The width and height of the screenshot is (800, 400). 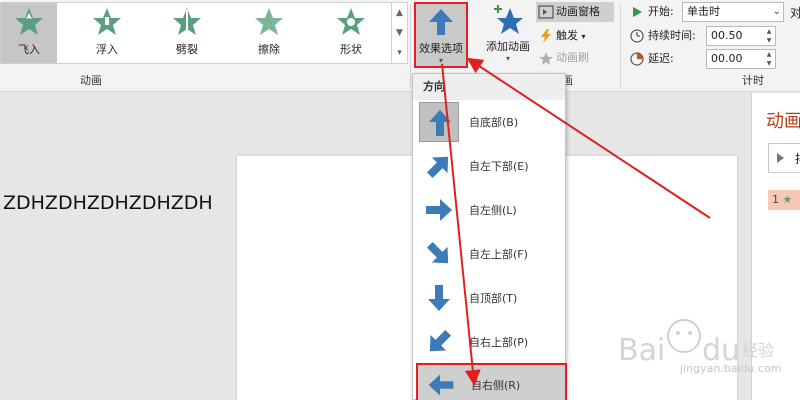 I want to click on effect-options-button: 效果选项 ▾, so click(x=441, y=35).